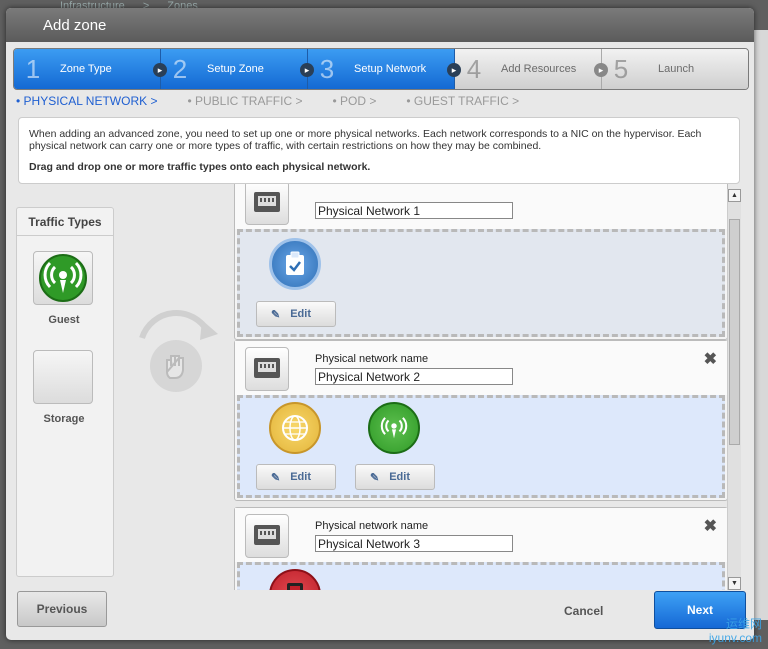 The width and height of the screenshot is (768, 649). I want to click on info-instruction-rest: onto each physical network., so click(298, 167).